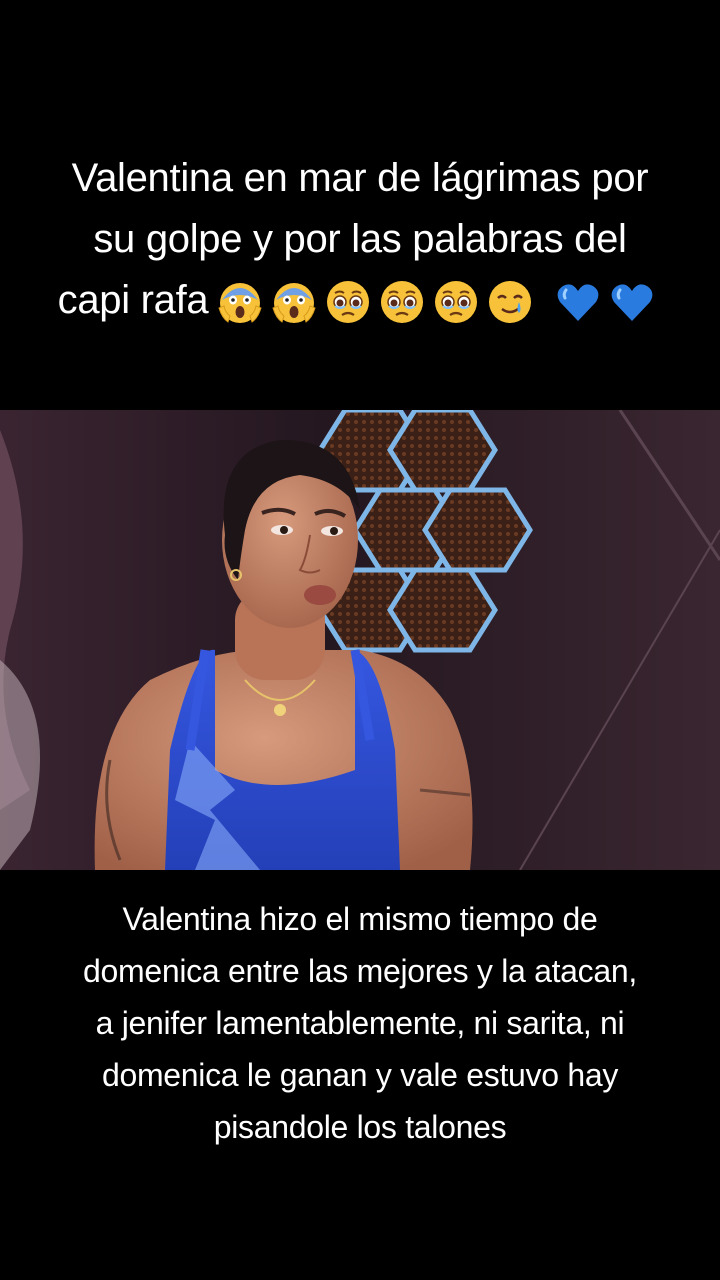  I want to click on emoji-row, so click(439, 302).